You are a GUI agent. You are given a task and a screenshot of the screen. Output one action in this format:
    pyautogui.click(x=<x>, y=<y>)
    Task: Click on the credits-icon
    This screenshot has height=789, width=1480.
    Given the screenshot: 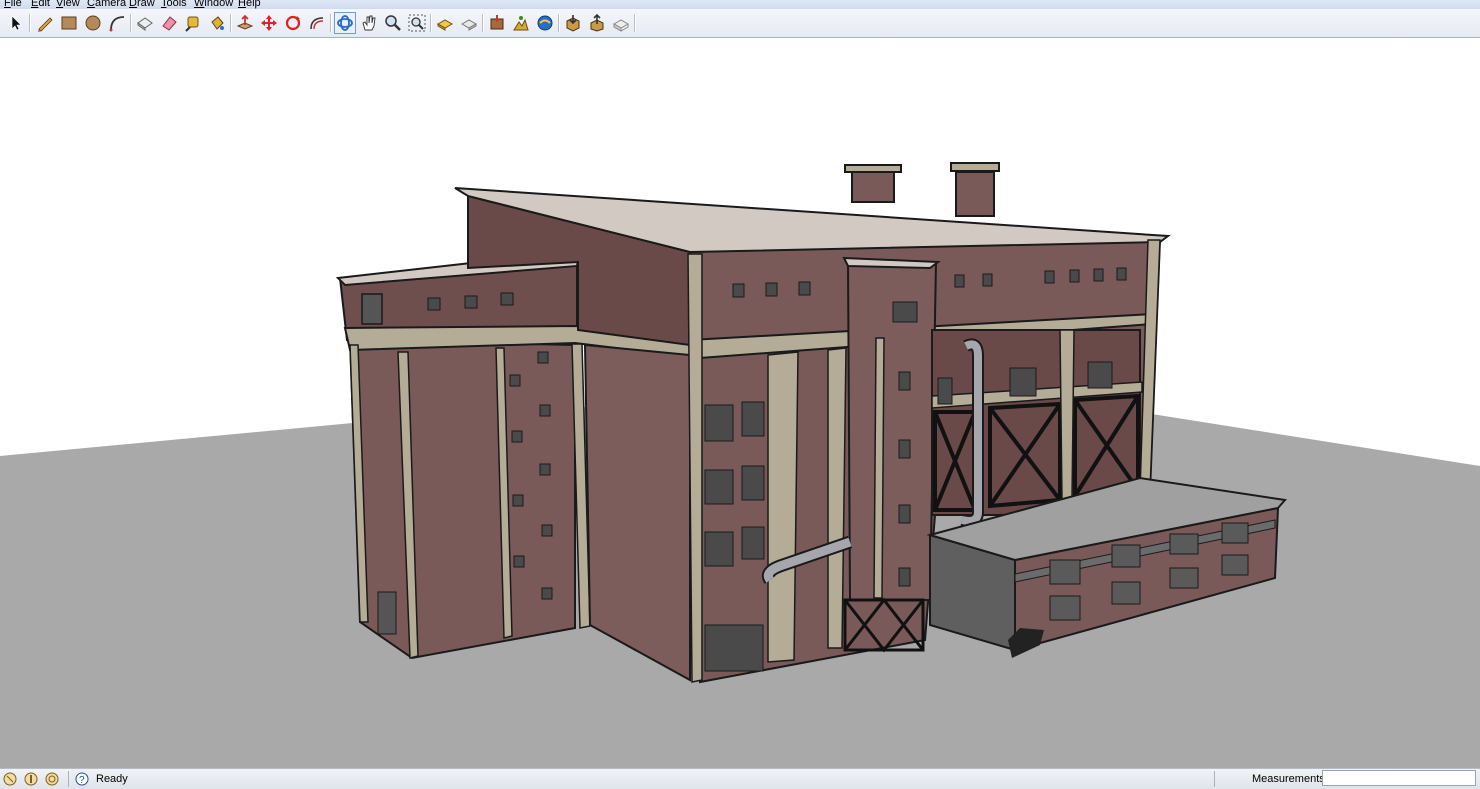 What is the action you would take?
    pyautogui.click(x=31, y=779)
    